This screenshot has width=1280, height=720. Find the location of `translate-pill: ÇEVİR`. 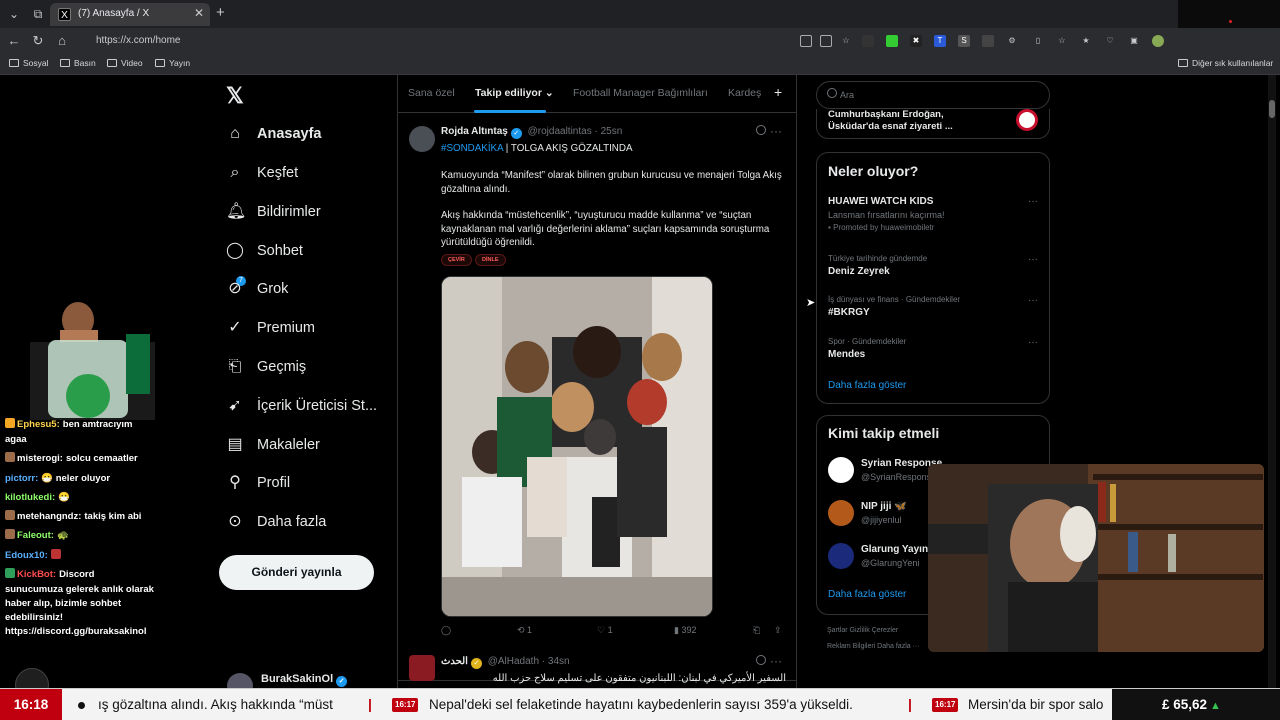

translate-pill: ÇEVİR is located at coordinates (456, 260).